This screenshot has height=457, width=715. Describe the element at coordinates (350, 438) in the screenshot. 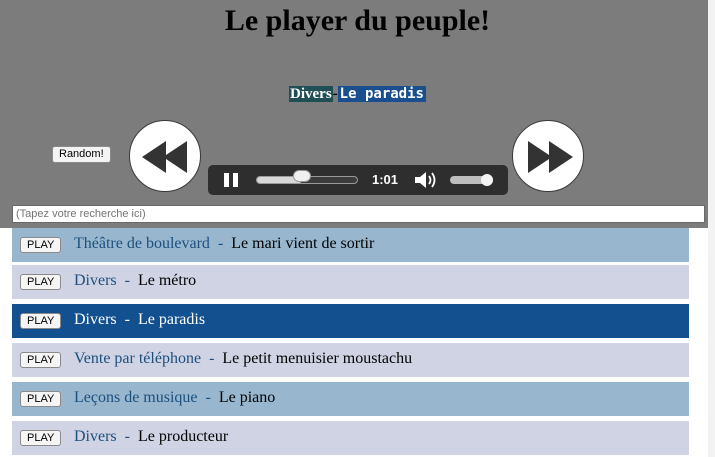

I see `track-row: PLAY Divers - Le producteur` at that location.